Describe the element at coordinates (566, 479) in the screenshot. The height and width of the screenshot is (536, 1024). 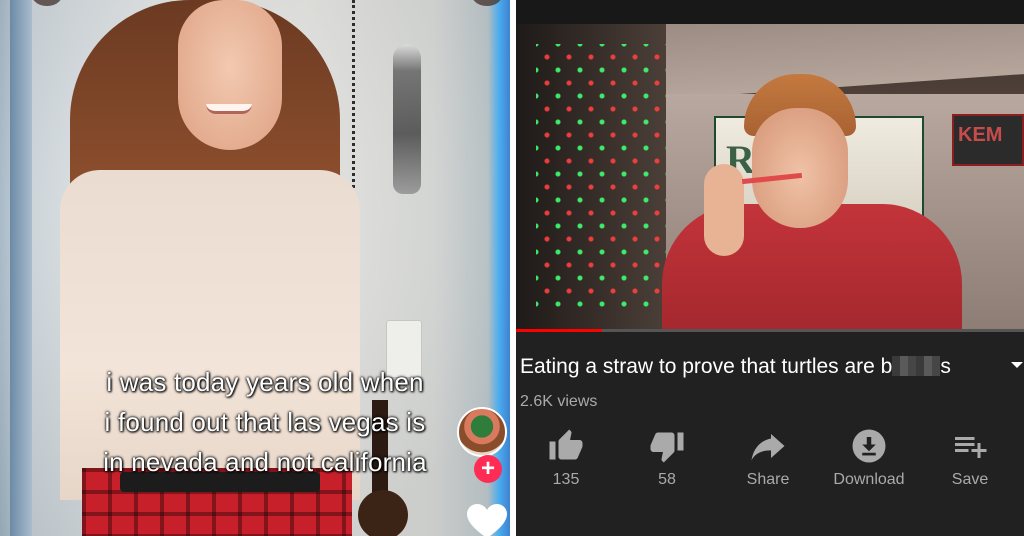
I see `like-count: 135` at that location.